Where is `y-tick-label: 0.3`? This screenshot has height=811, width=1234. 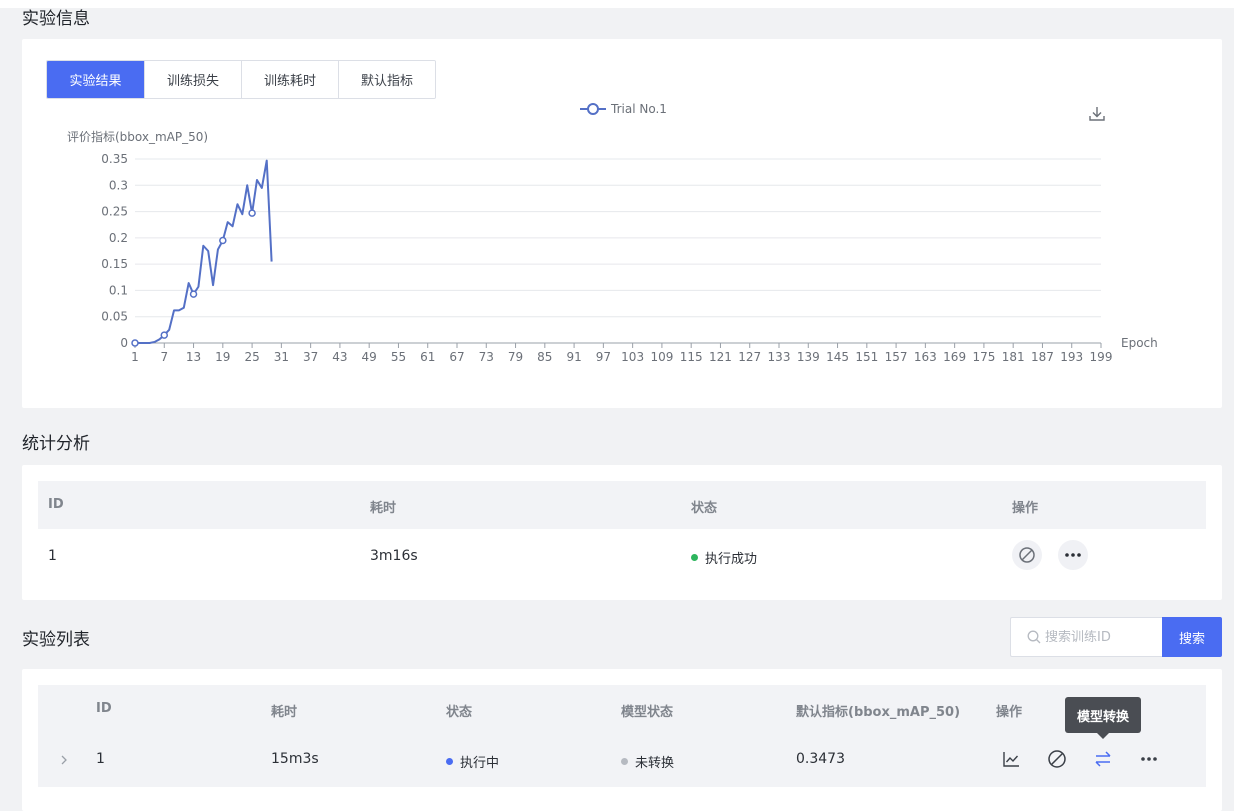 y-tick-label: 0.3 is located at coordinates (118, 185).